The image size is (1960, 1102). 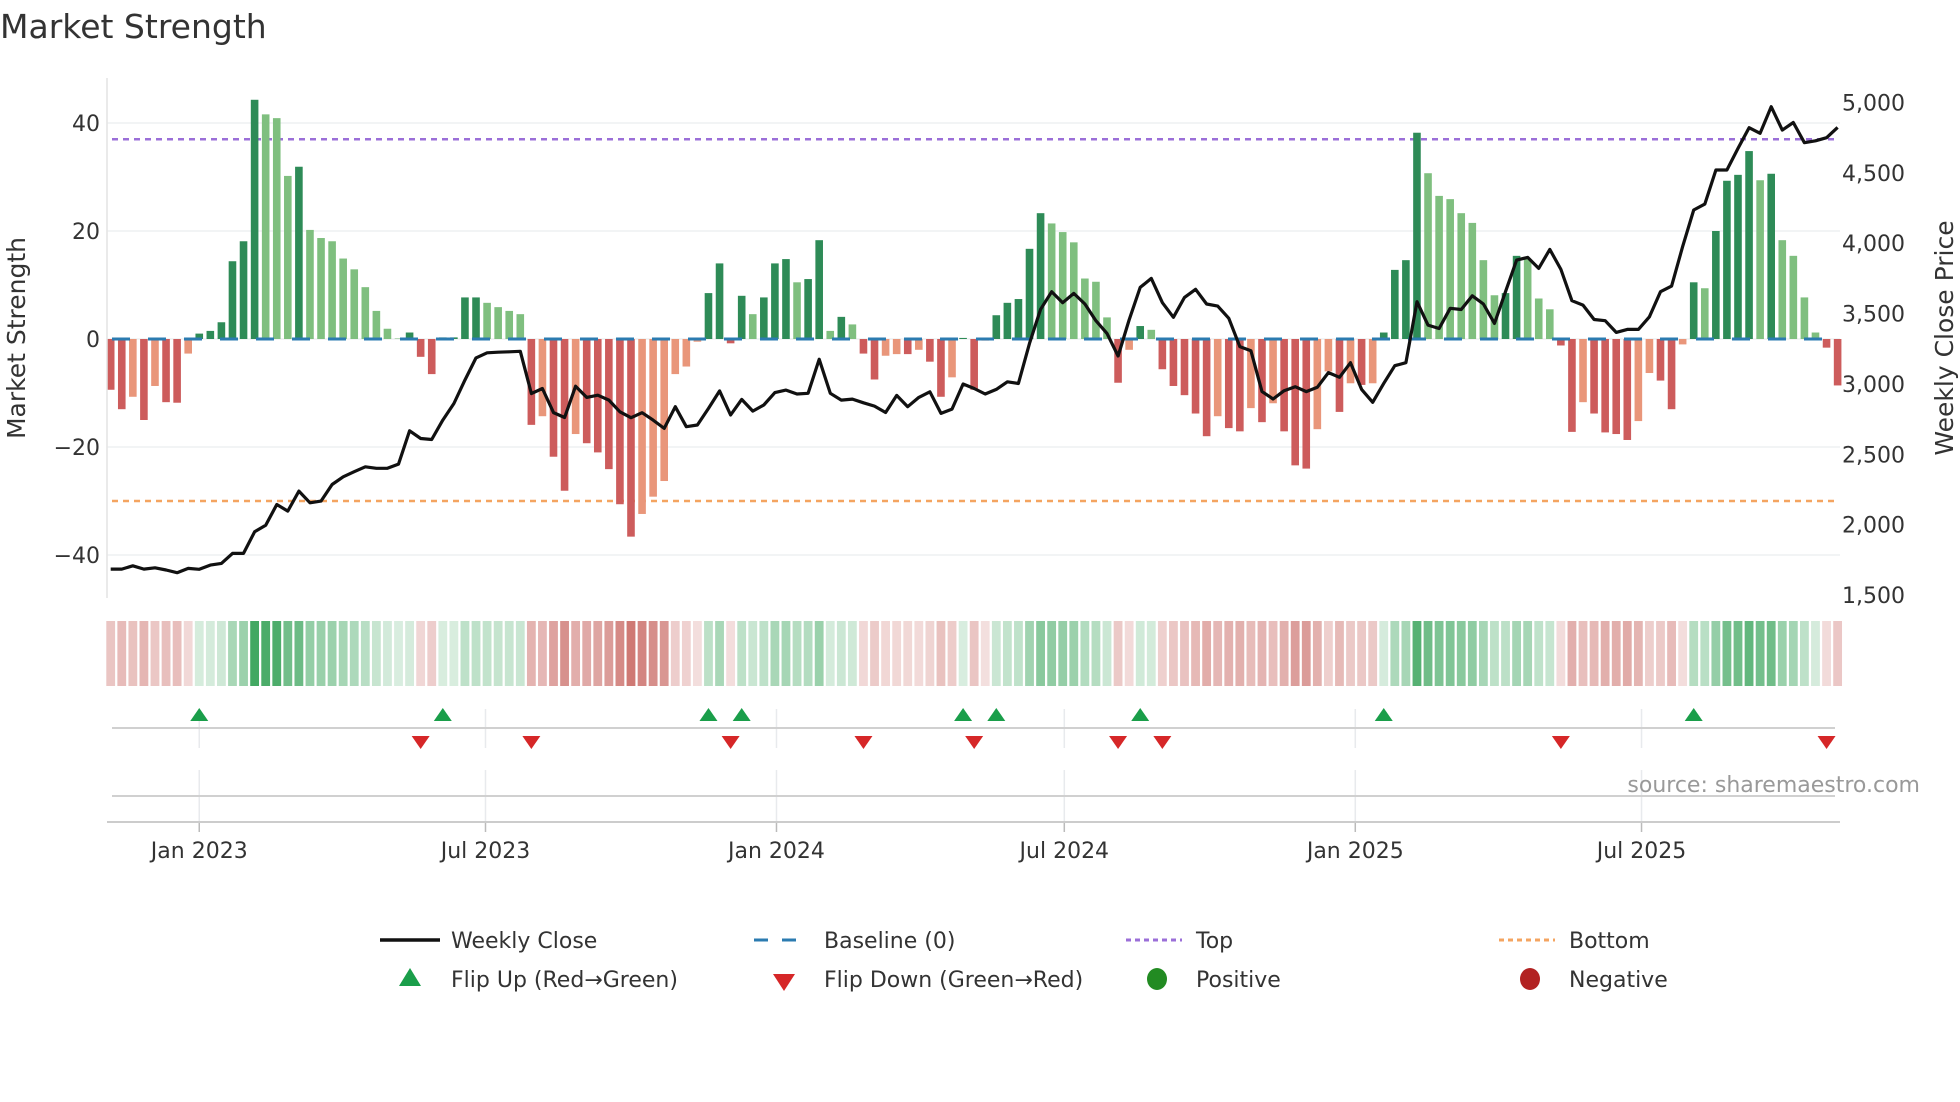 What do you see at coordinates (1214, 941) in the screenshot?
I see `legend-top: Top` at bounding box center [1214, 941].